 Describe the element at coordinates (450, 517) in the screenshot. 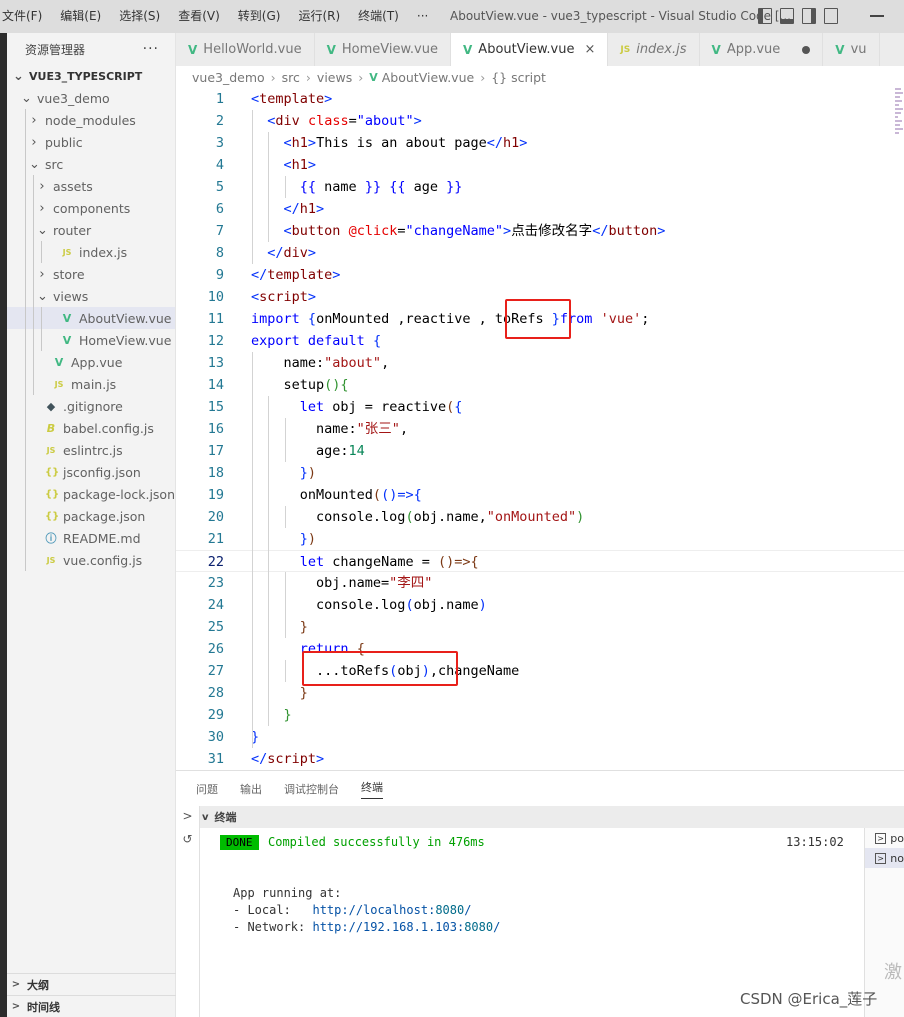

I see `code-token: obj.name,` at that location.